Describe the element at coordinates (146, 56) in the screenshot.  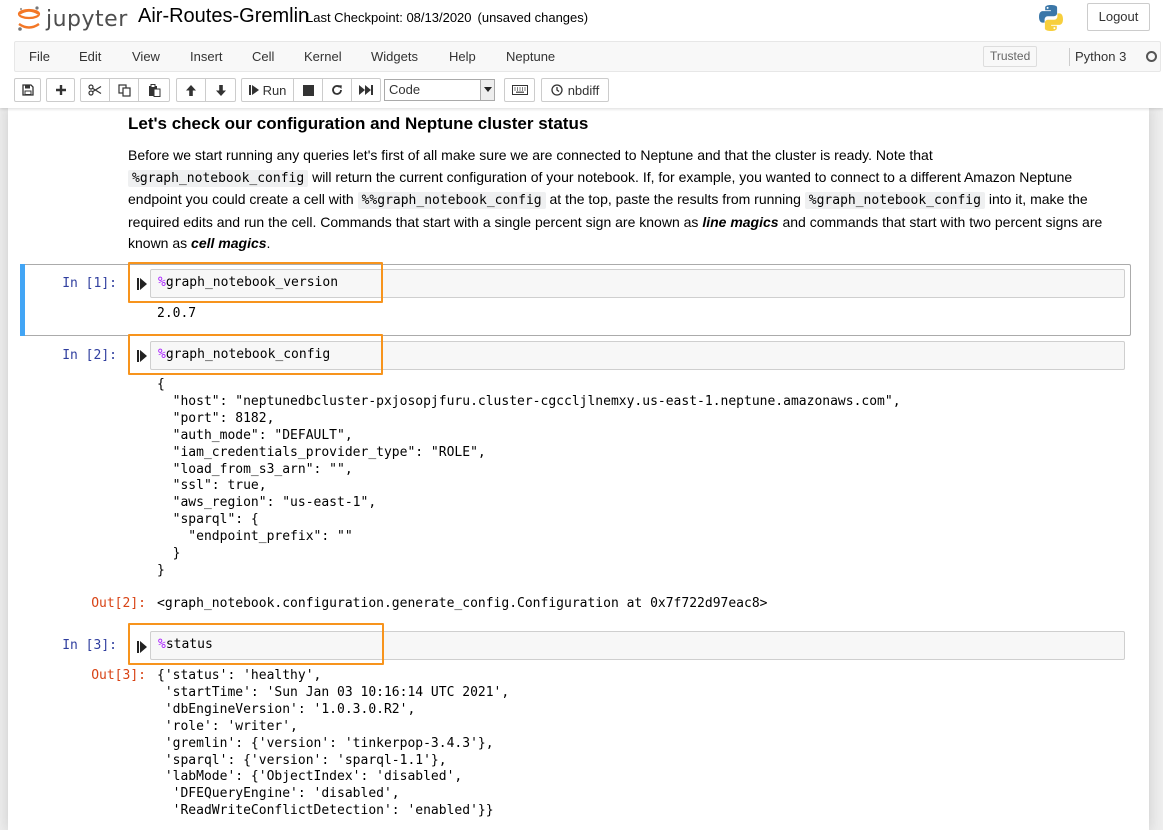
I see `menu-view: View` at that location.